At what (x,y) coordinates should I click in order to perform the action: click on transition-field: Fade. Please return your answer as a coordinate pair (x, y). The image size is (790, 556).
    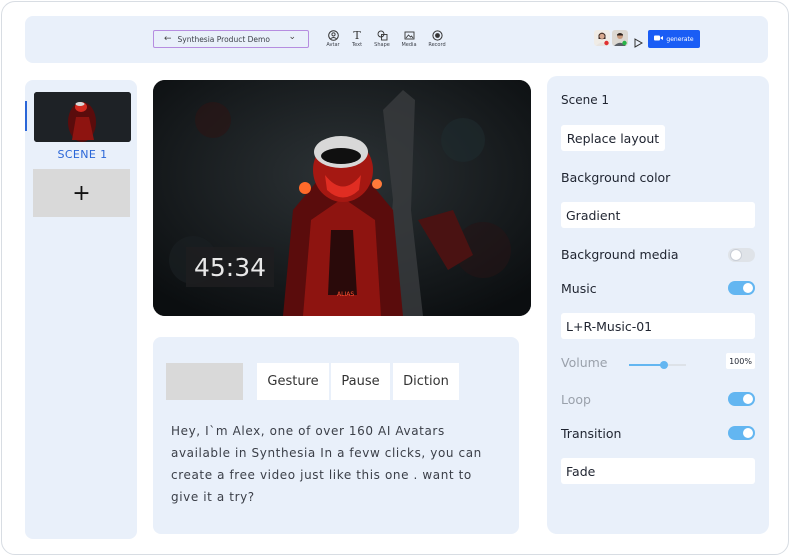
    Looking at the image, I should click on (658, 471).